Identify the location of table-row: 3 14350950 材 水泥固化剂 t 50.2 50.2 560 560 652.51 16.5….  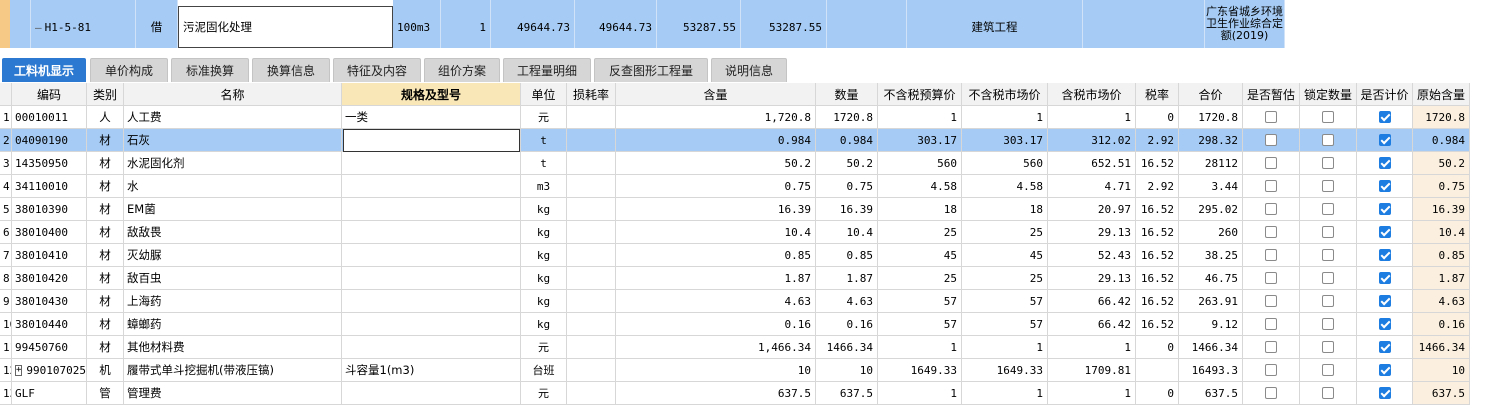
(735, 163).